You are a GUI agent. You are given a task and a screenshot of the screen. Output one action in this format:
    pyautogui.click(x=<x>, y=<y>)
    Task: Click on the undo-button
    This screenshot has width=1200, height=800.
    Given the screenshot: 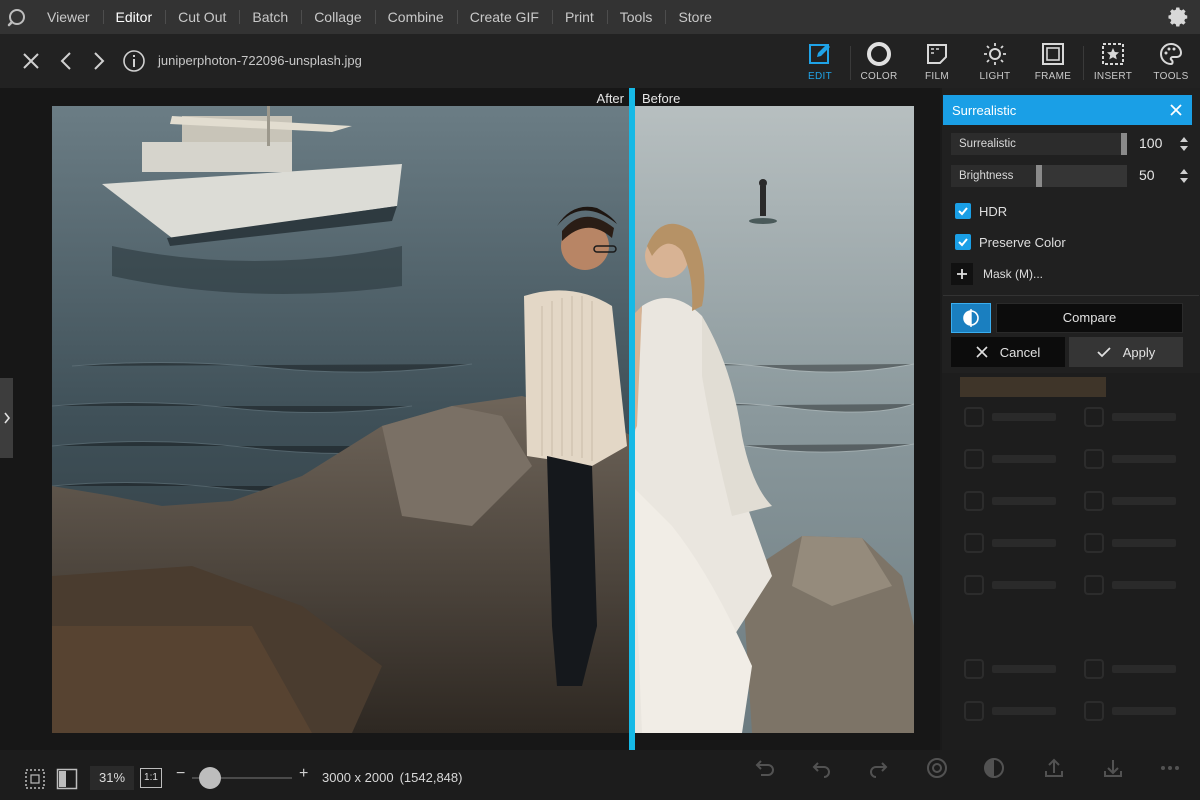 What is the action you would take?
    pyautogui.click(x=821, y=777)
    